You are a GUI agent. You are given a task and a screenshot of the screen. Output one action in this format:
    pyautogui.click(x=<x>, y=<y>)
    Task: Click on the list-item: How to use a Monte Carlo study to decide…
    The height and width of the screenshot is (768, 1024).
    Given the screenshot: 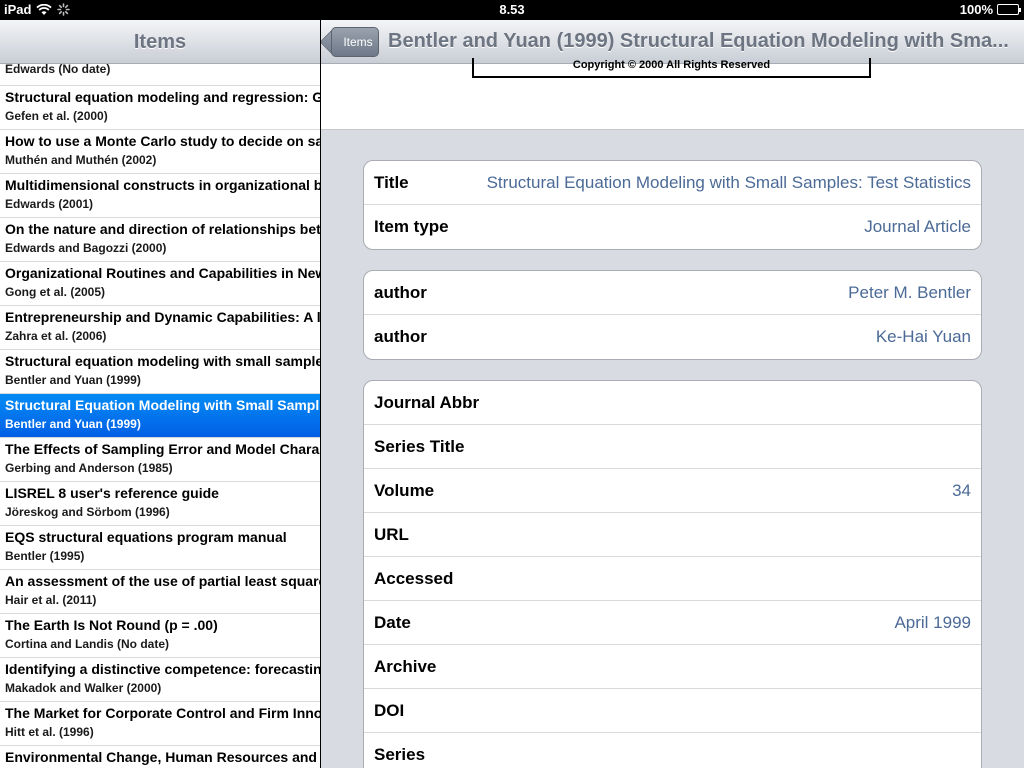 What is the action you would take?
    pyautogui.click(x=160, y=152)
    